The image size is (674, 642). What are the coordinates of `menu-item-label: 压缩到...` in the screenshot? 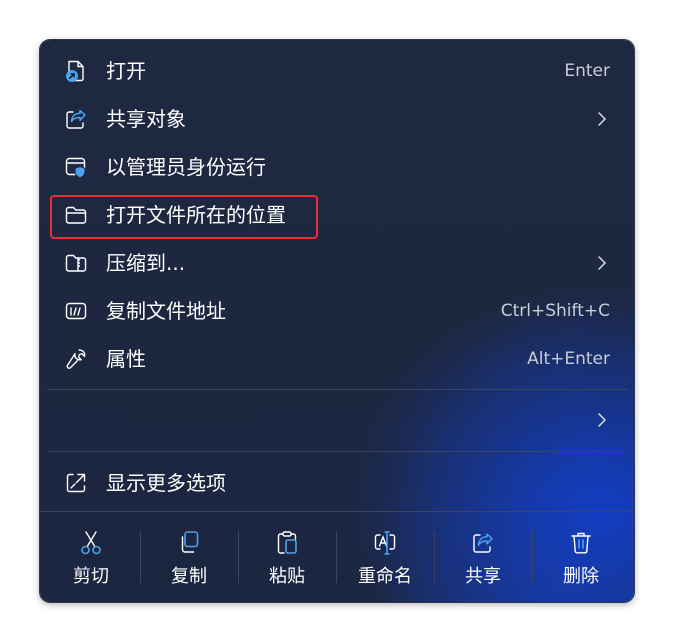 It's located at (146, 263).